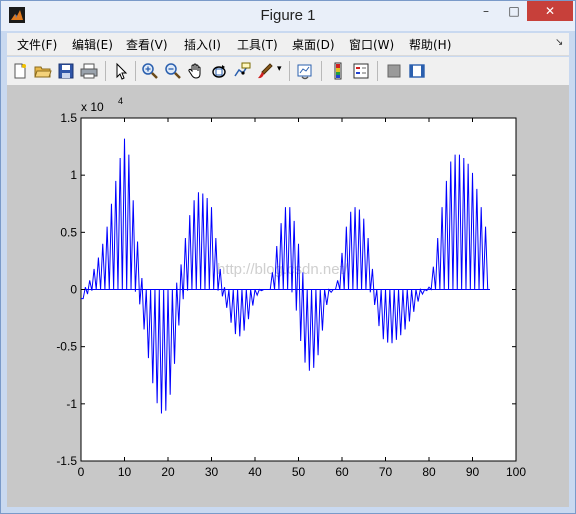 The height and width of the screenshot is (514, 576). I want to click on brush-dropdown-arrow-icon: ▾, so click(279, 69).